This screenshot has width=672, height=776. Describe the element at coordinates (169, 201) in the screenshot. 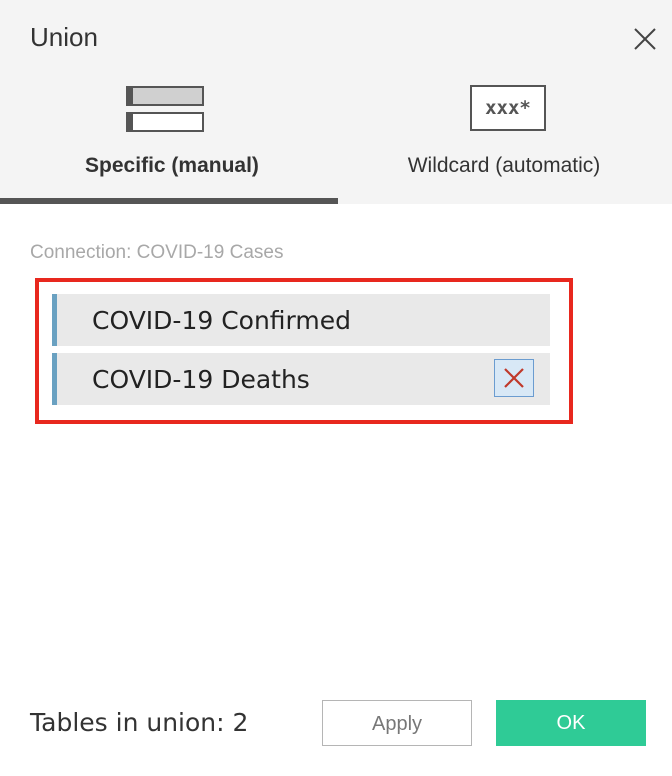

I see `tab-selected-indicator` at that location.